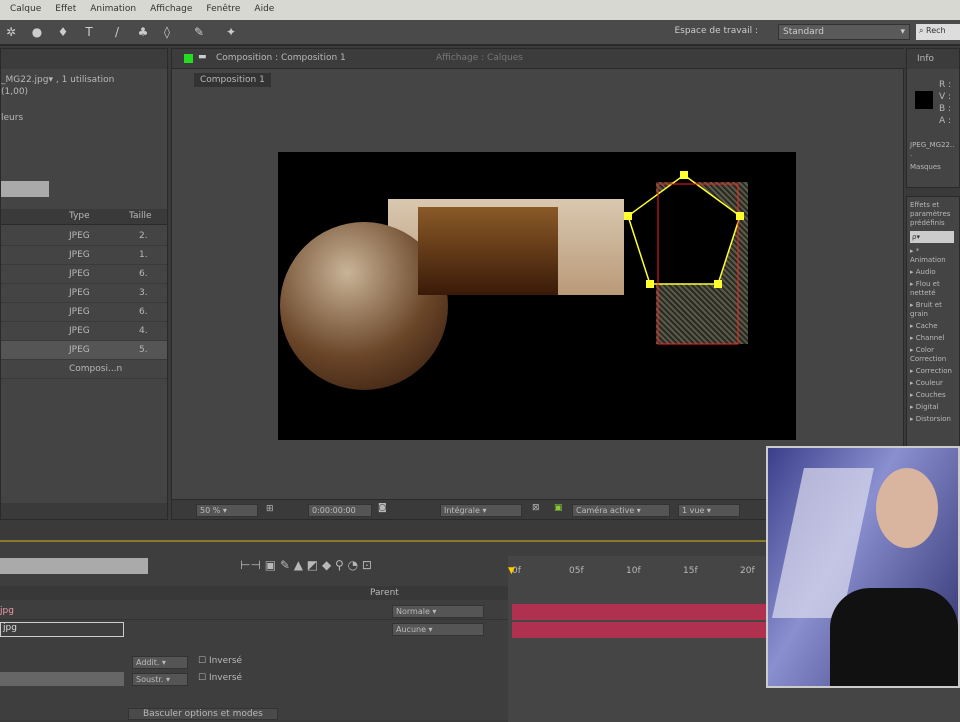  I want to click on help-search-input: ⌕ Rech, so click(938, 32).